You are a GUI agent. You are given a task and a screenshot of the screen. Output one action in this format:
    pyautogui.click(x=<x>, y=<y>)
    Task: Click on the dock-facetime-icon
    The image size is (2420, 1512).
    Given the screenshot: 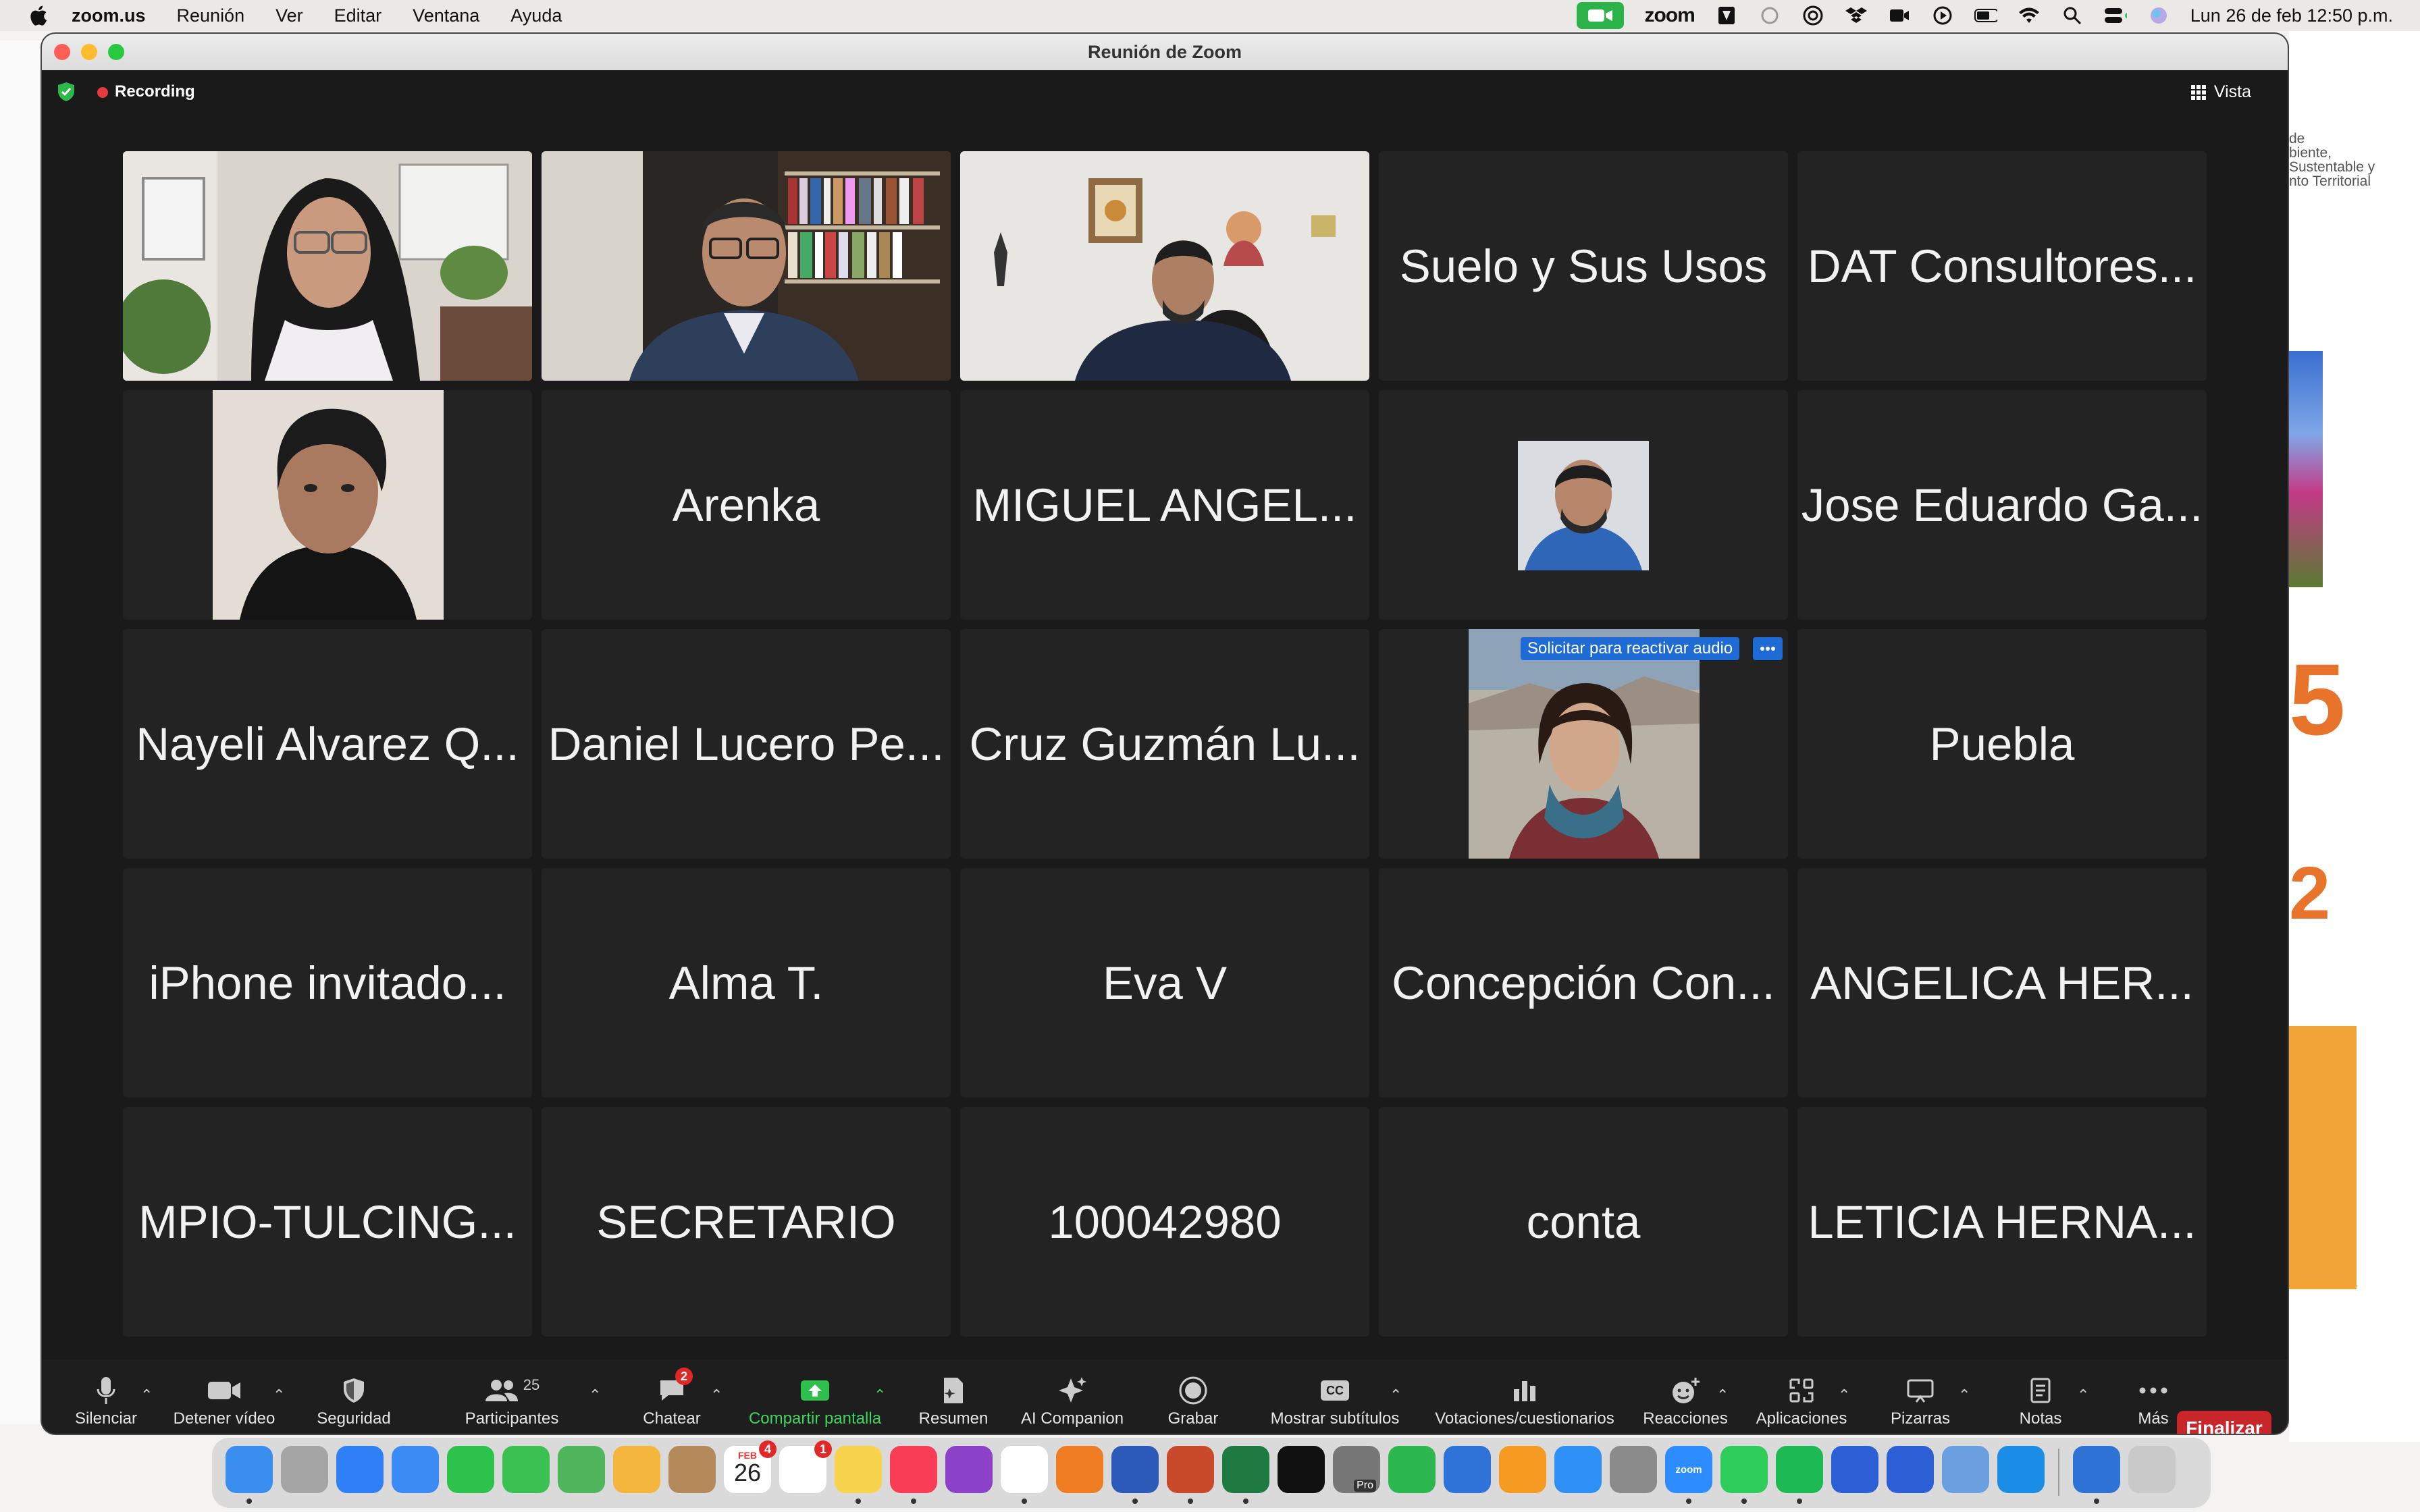 What is the action you would take?
    pyautogui.click(x=470, y=1469)
    